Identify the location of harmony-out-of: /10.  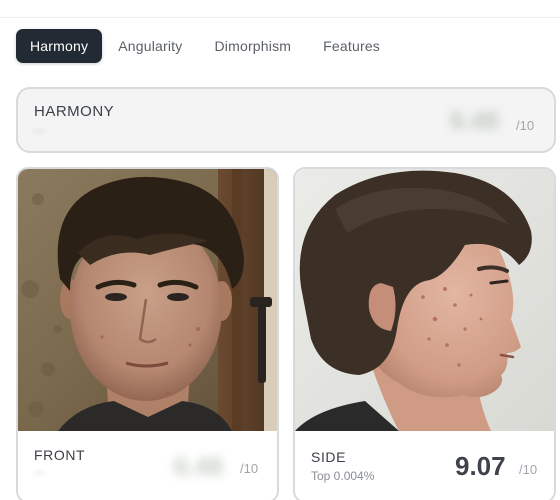
(525, 125).